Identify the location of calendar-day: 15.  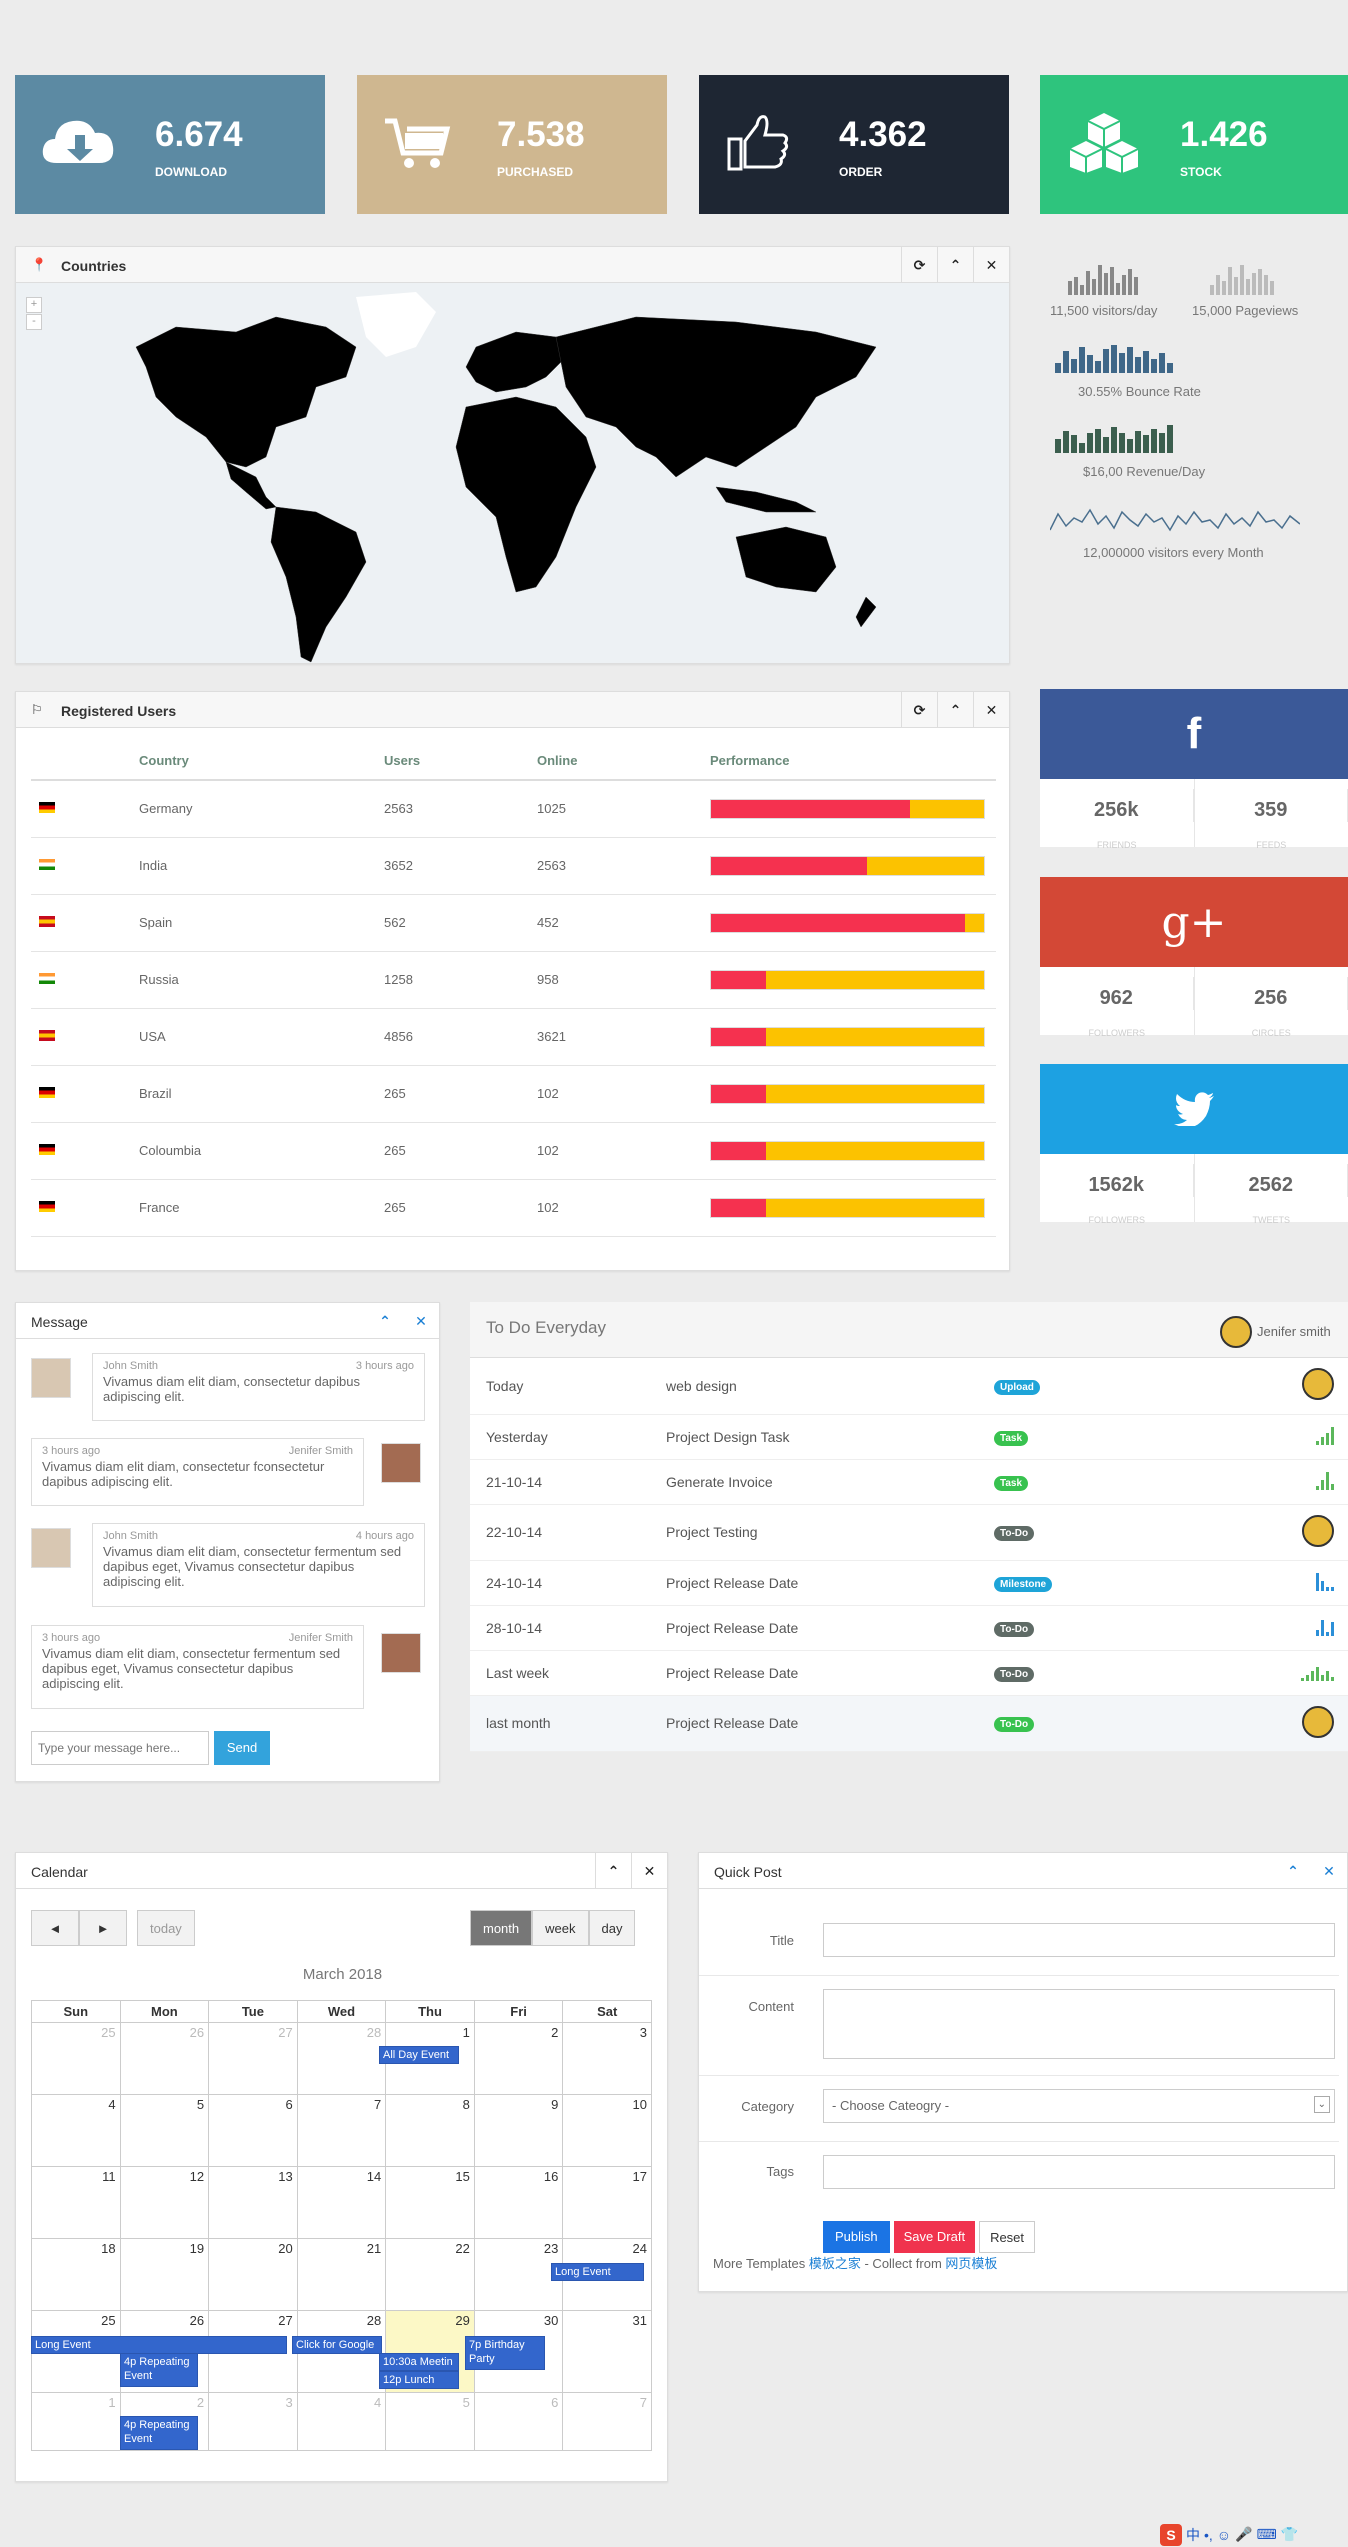
(430, 2202).